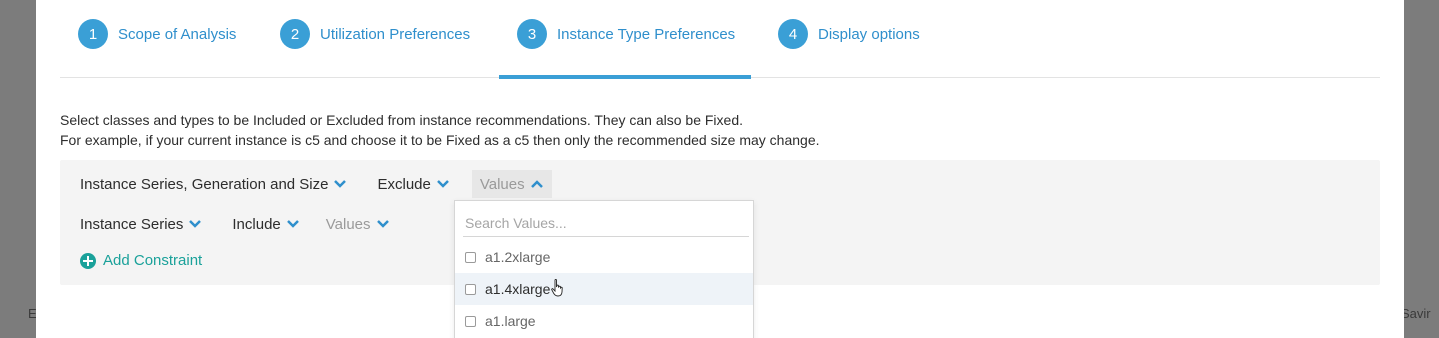  I want to click on value-option-label: a1.2xlarge, so click(518, 257).